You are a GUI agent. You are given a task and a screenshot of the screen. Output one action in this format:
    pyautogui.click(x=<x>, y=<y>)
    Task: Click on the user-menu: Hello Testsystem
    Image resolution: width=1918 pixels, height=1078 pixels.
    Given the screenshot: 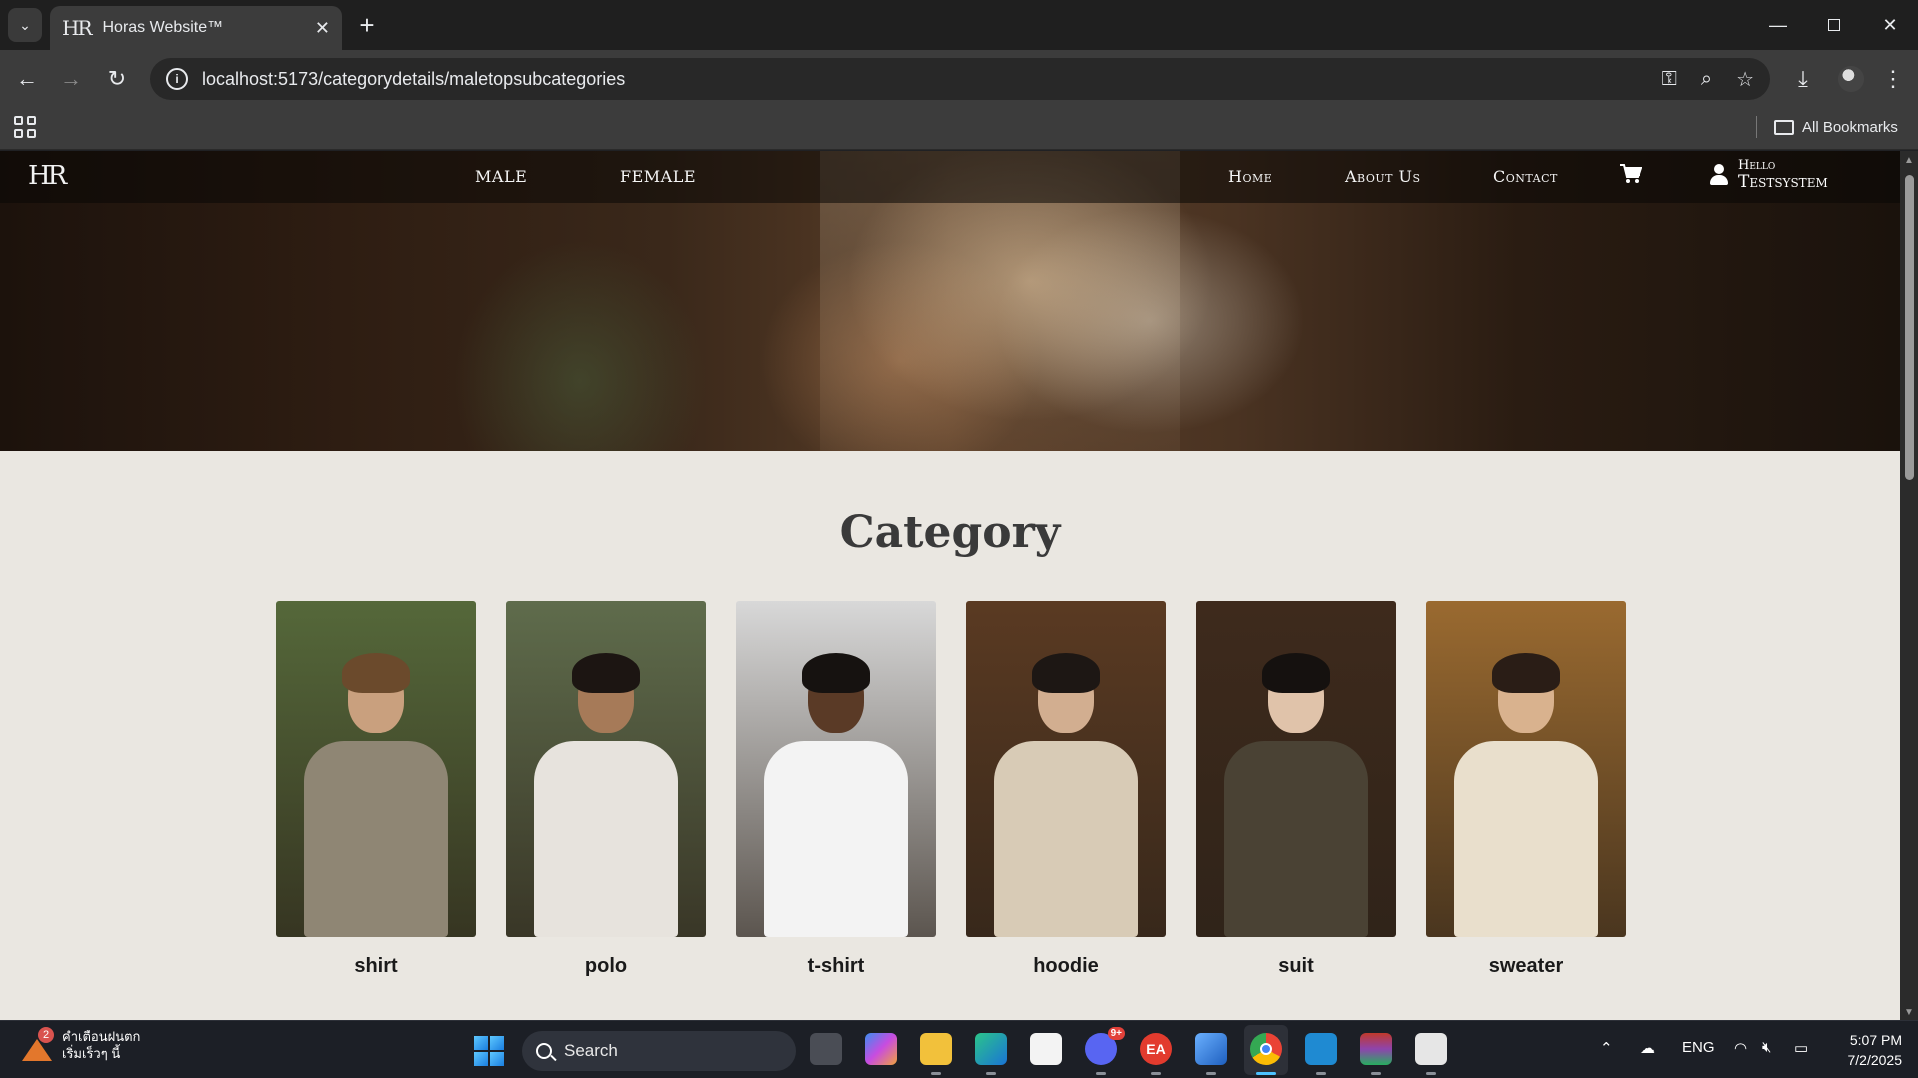 What is the action you would take?
    pyautogui.click(x=1769, y=175)
    